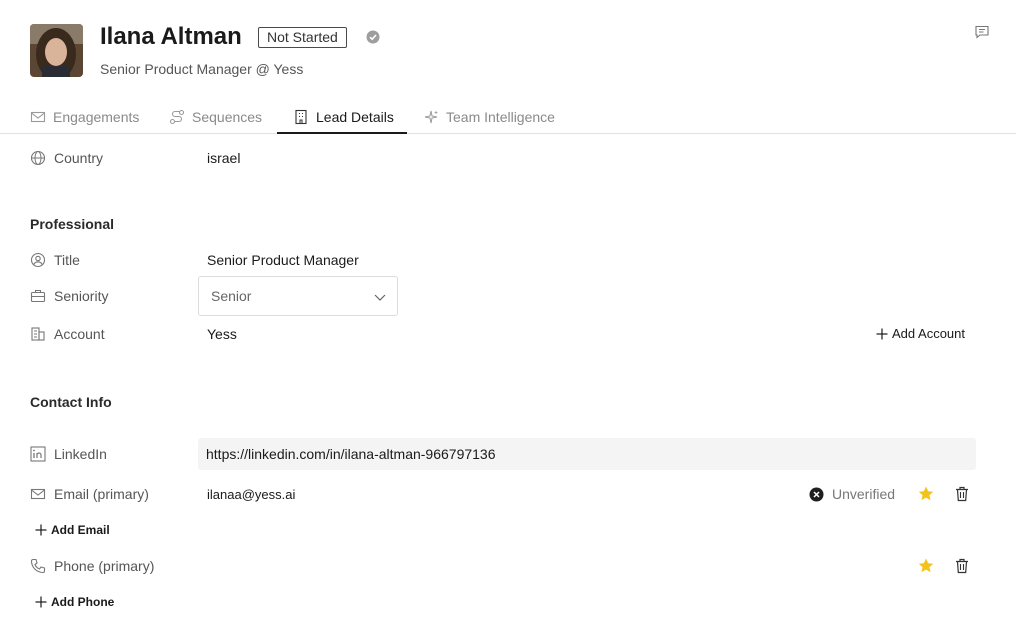 Image resolution: width=1016 pixels, height=630 pixels. I want to click on tab-team-intelligence: Team Intelligence, so click(489, 117).